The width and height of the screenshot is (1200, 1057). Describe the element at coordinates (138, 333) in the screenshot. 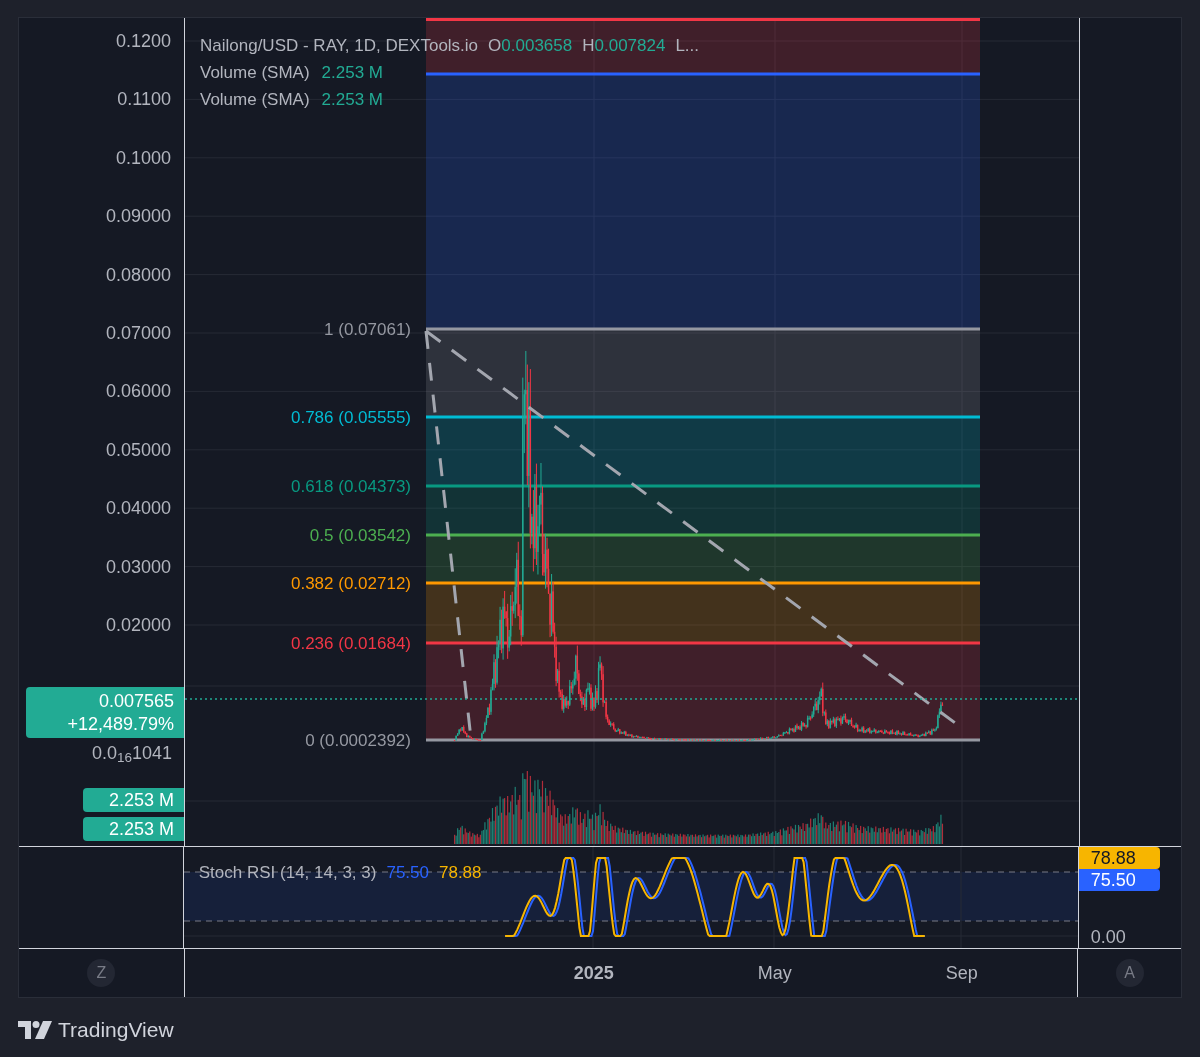

I see `price-axis-label: 0.07000` at that location.